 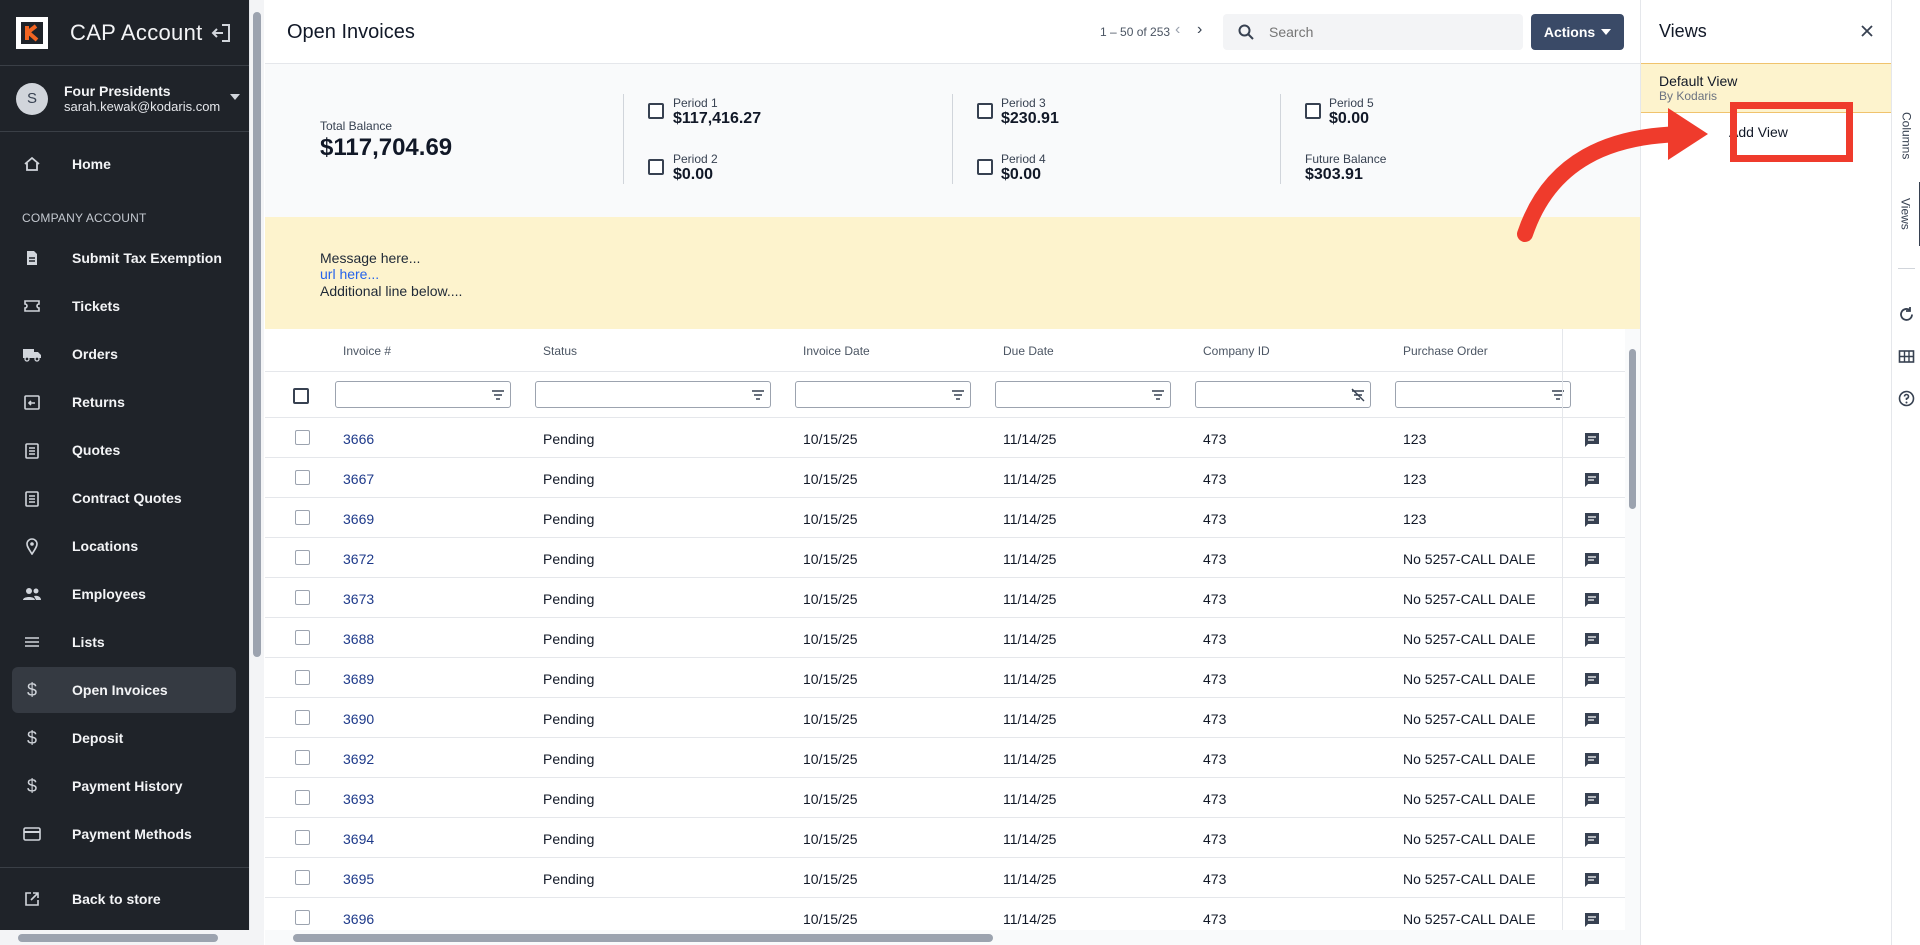 I want to click on sidebar-item-employees: Employees, so click(x=124, y=594).